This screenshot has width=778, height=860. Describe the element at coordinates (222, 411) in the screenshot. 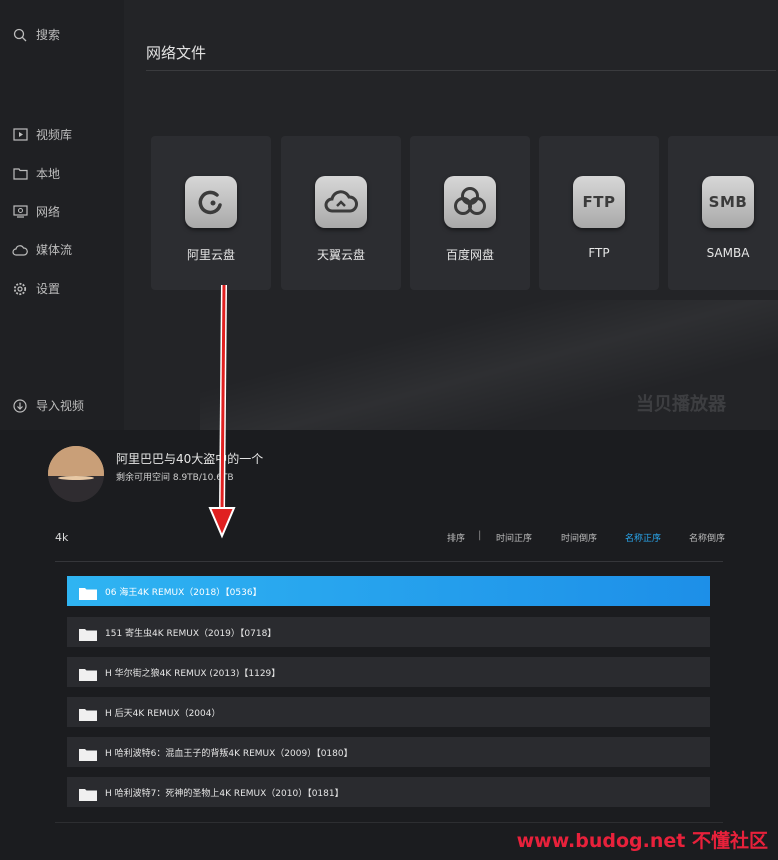

I see `annotation-arrow` at that location.